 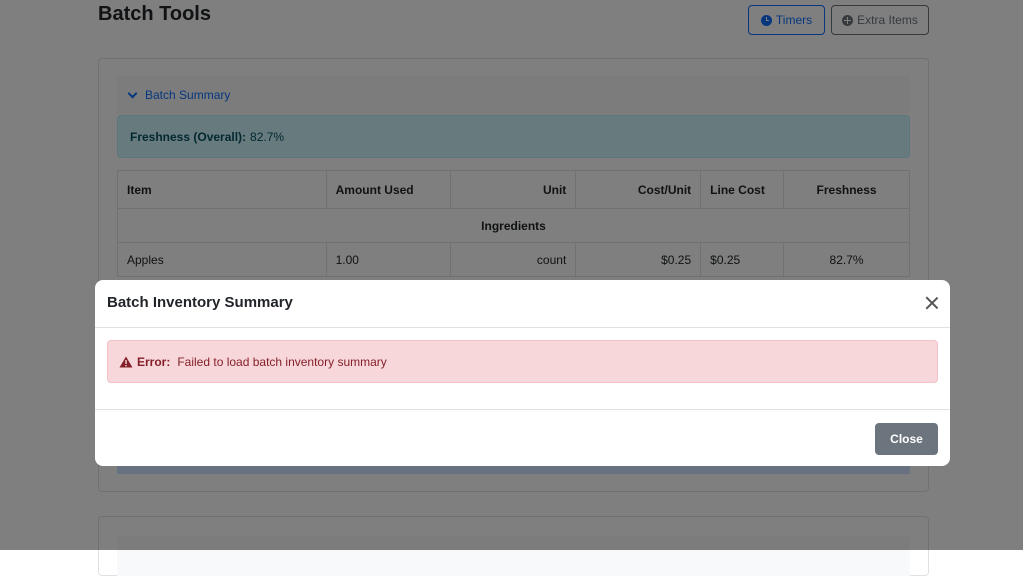 What do you see at coordinates (522, 304) in the screenshot?
I see `modal-header: Batch Inventory Summary` at bounding box center [522, 304].